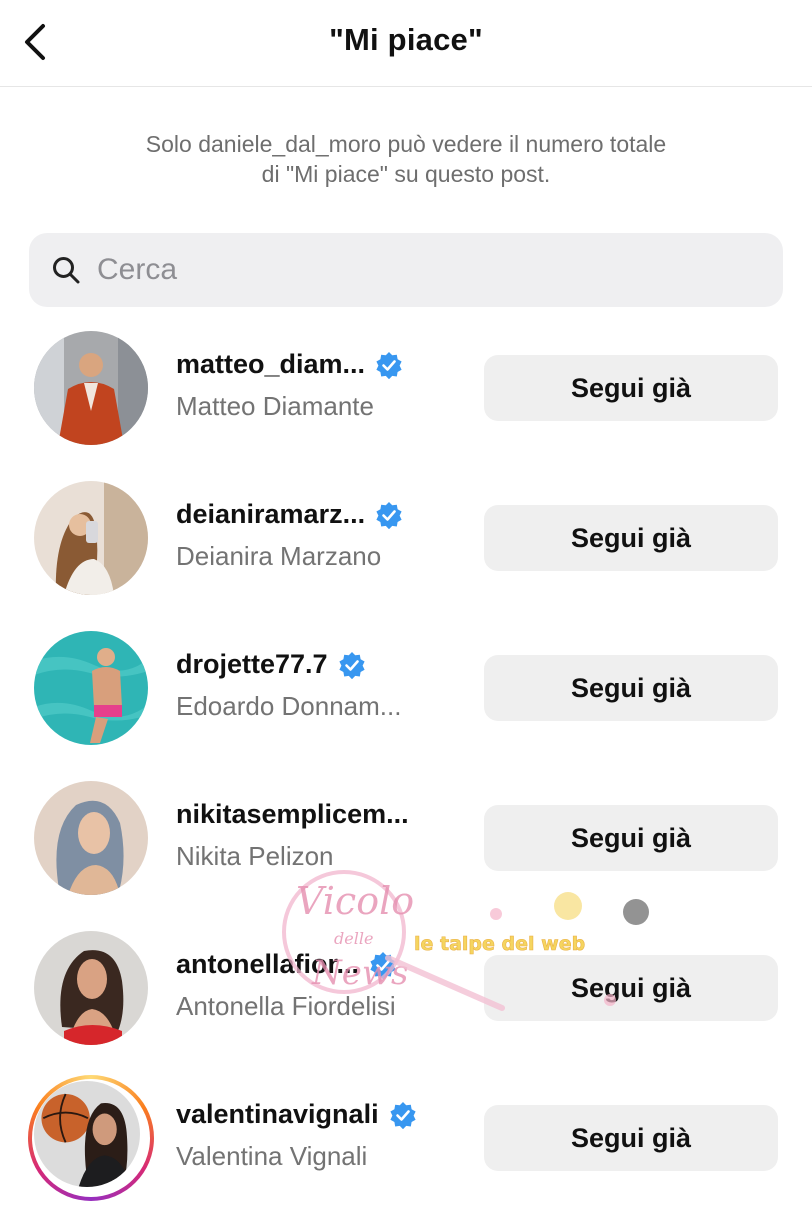 The image size is (812, 1231). Describe the element at coordinates (286, 1006) in the screenshot. I see `full-name: Antonella Fiordelisi` at that location.